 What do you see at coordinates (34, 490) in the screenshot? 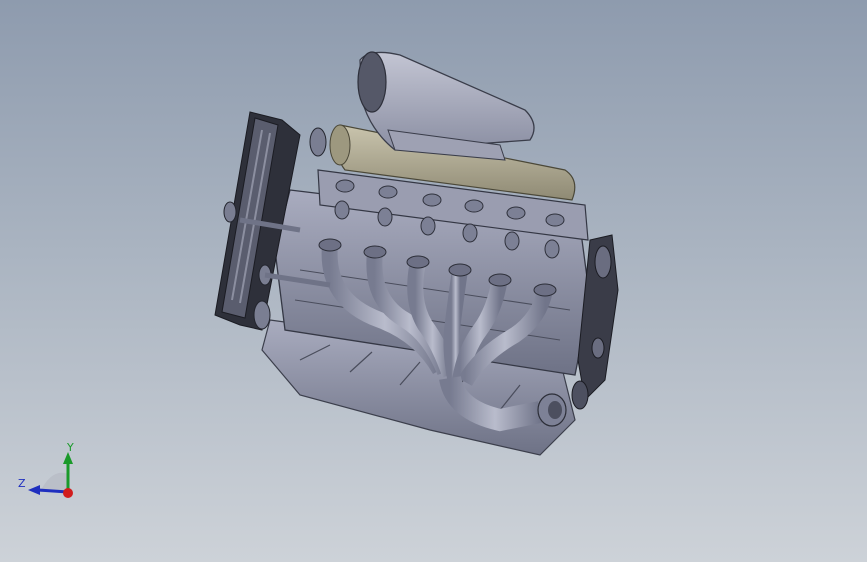
I see `z-axis-arrowhead` at bounding box center [34, 490].